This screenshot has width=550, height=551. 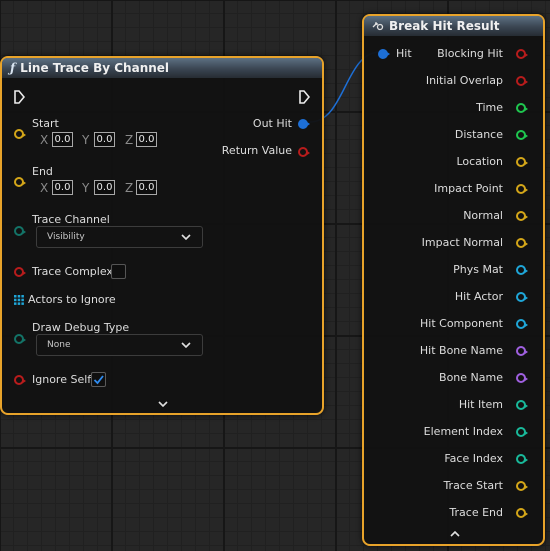 I want to click on end-pin, so click(x=20, y=182).